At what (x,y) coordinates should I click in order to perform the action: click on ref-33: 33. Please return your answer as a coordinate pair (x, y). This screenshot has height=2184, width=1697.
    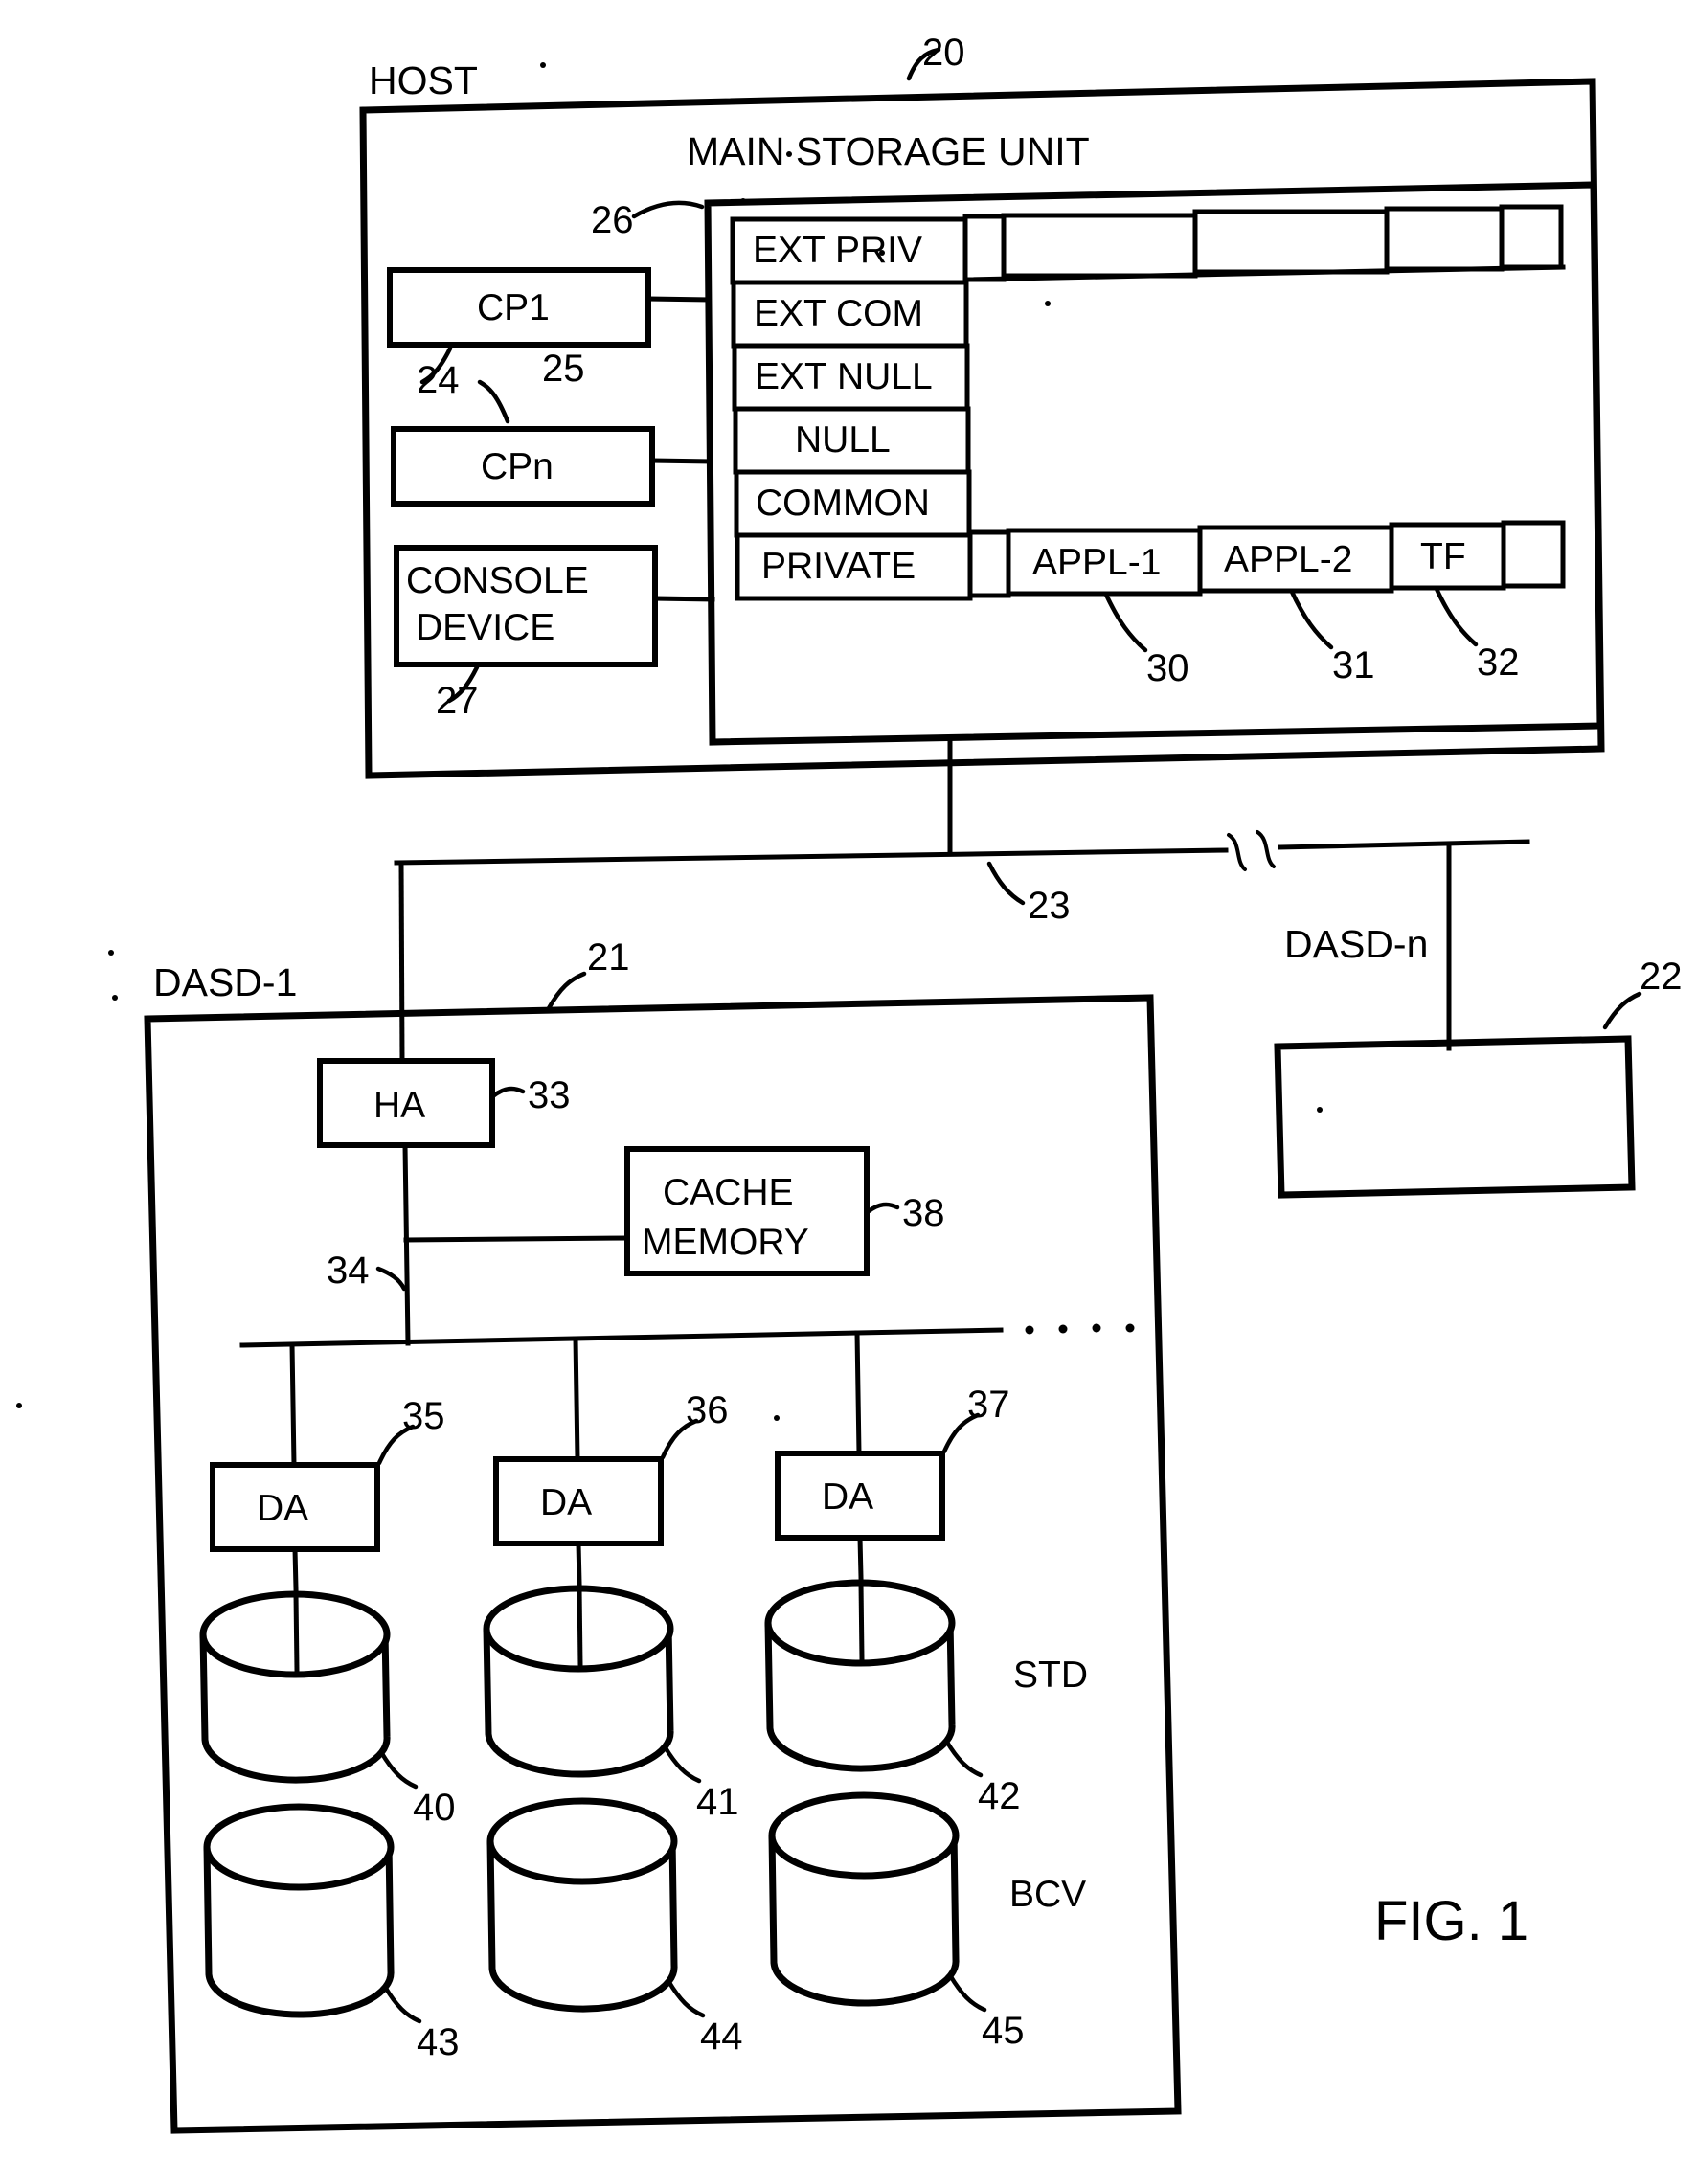
    Looking at the image, I should click on (549, 1095).